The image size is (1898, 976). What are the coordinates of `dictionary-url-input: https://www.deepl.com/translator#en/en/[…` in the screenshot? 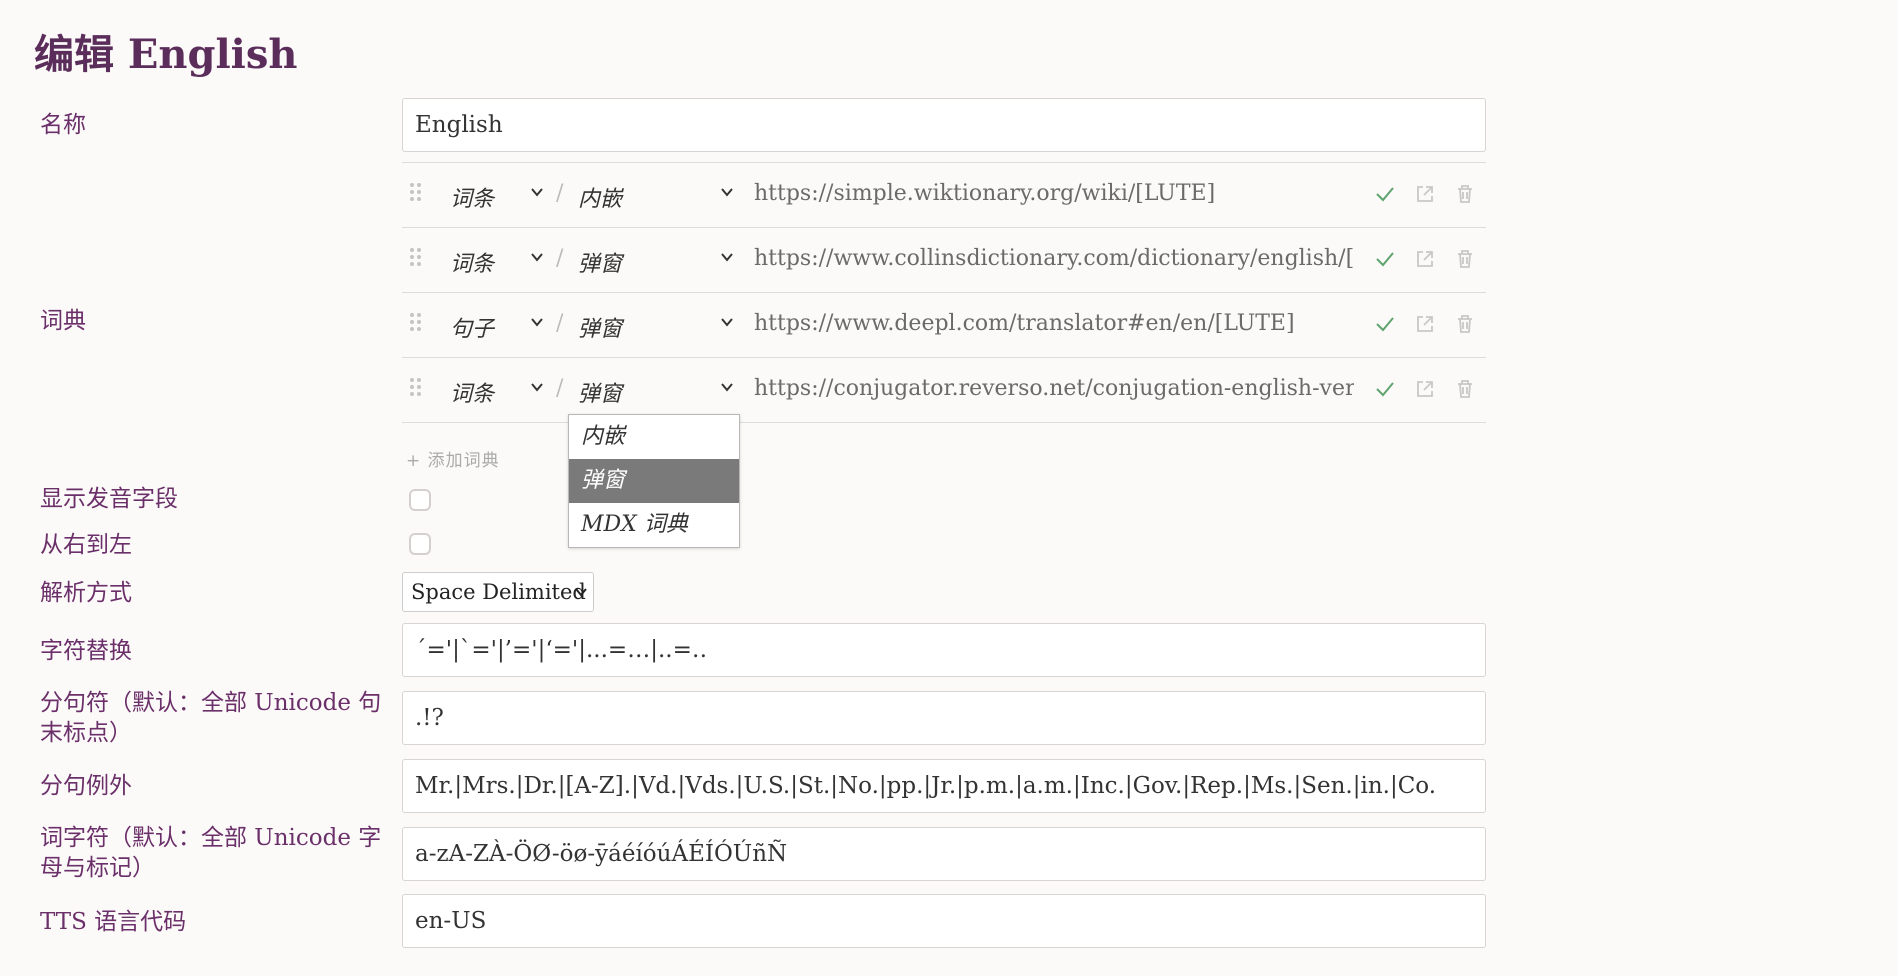 It's located at (1054, 323).